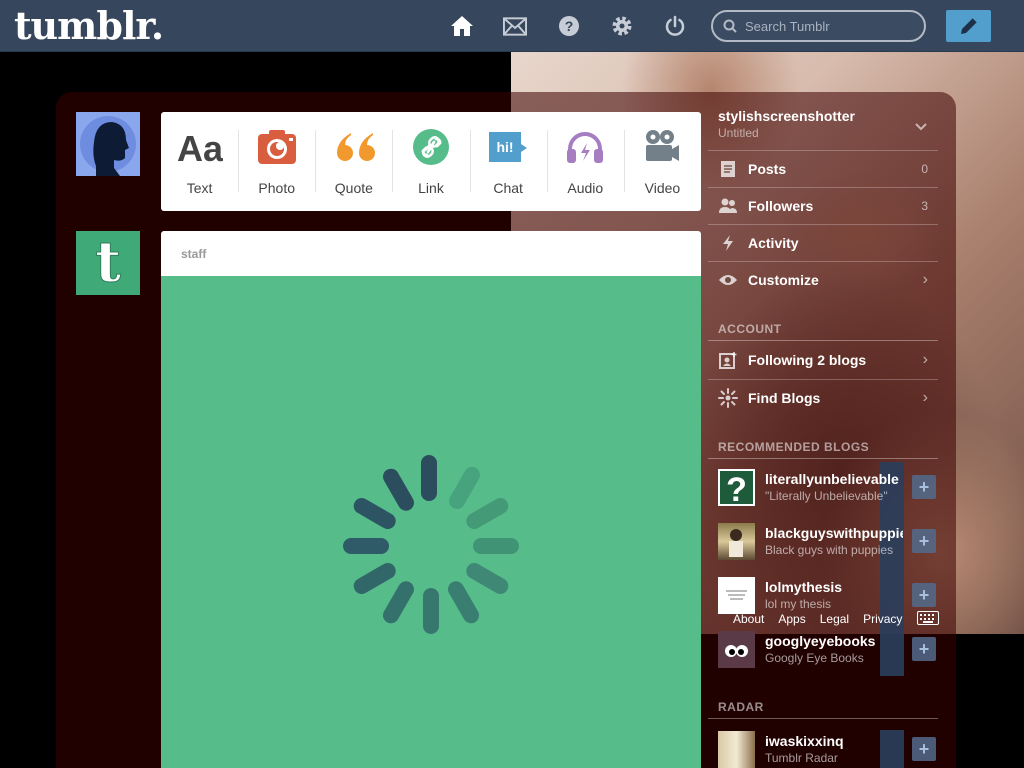 The width and height of the screenshot is (1024, 768). Describe the element at coordinates (738, 133) in the screenshot. I see `blog-subtitle: Untitled` at that location.